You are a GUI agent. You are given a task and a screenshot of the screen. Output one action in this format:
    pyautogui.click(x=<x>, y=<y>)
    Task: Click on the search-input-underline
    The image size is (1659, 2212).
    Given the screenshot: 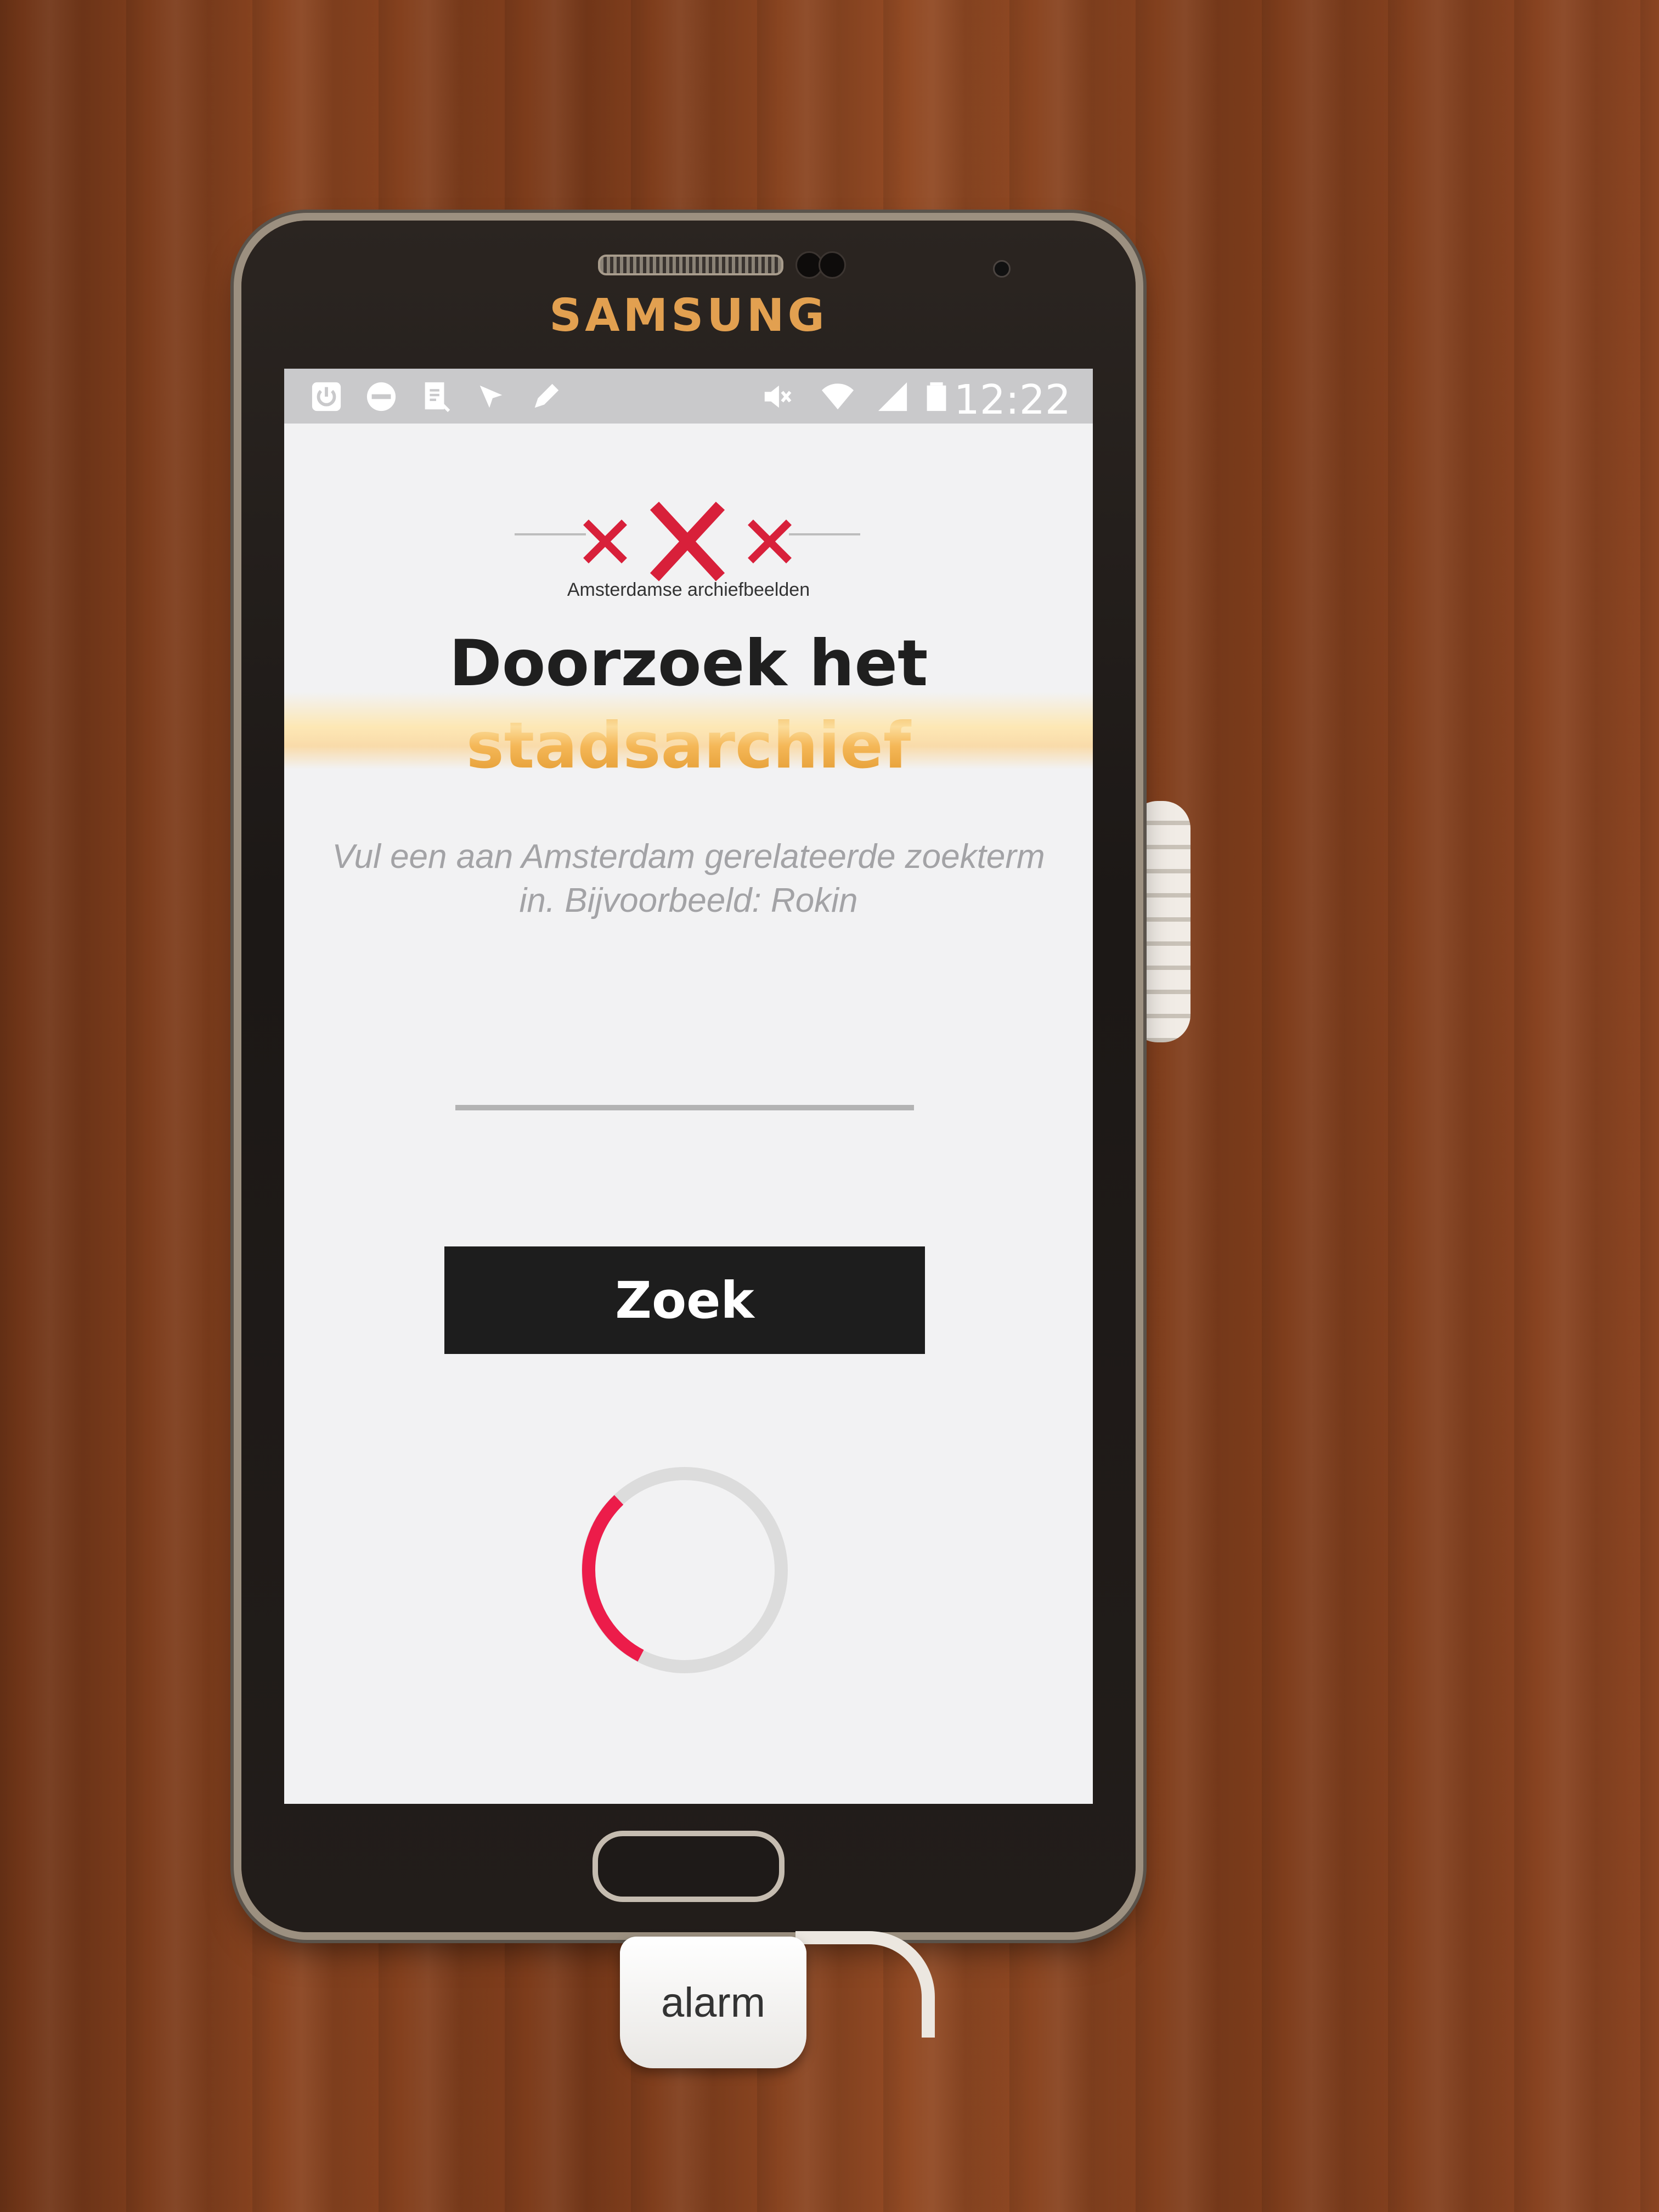 What is the action you would take?
    pyautogui.click(x=684, y=1108)
    